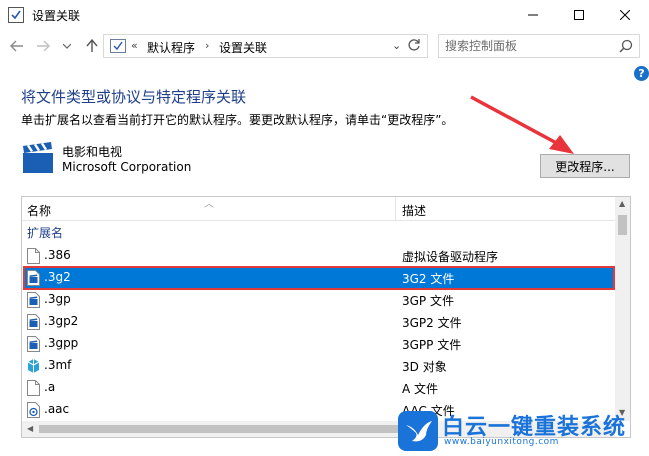 The image size is (649, 456). I want to click on column-divider, so click(395, 209).